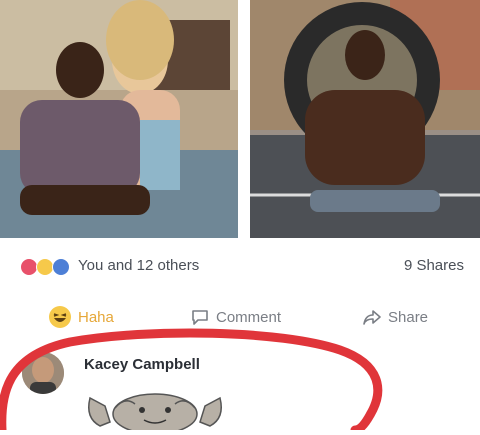  Describe the element at coordinates (372, 317) in the screenshot. I see `share-arrow-icon` at that location.